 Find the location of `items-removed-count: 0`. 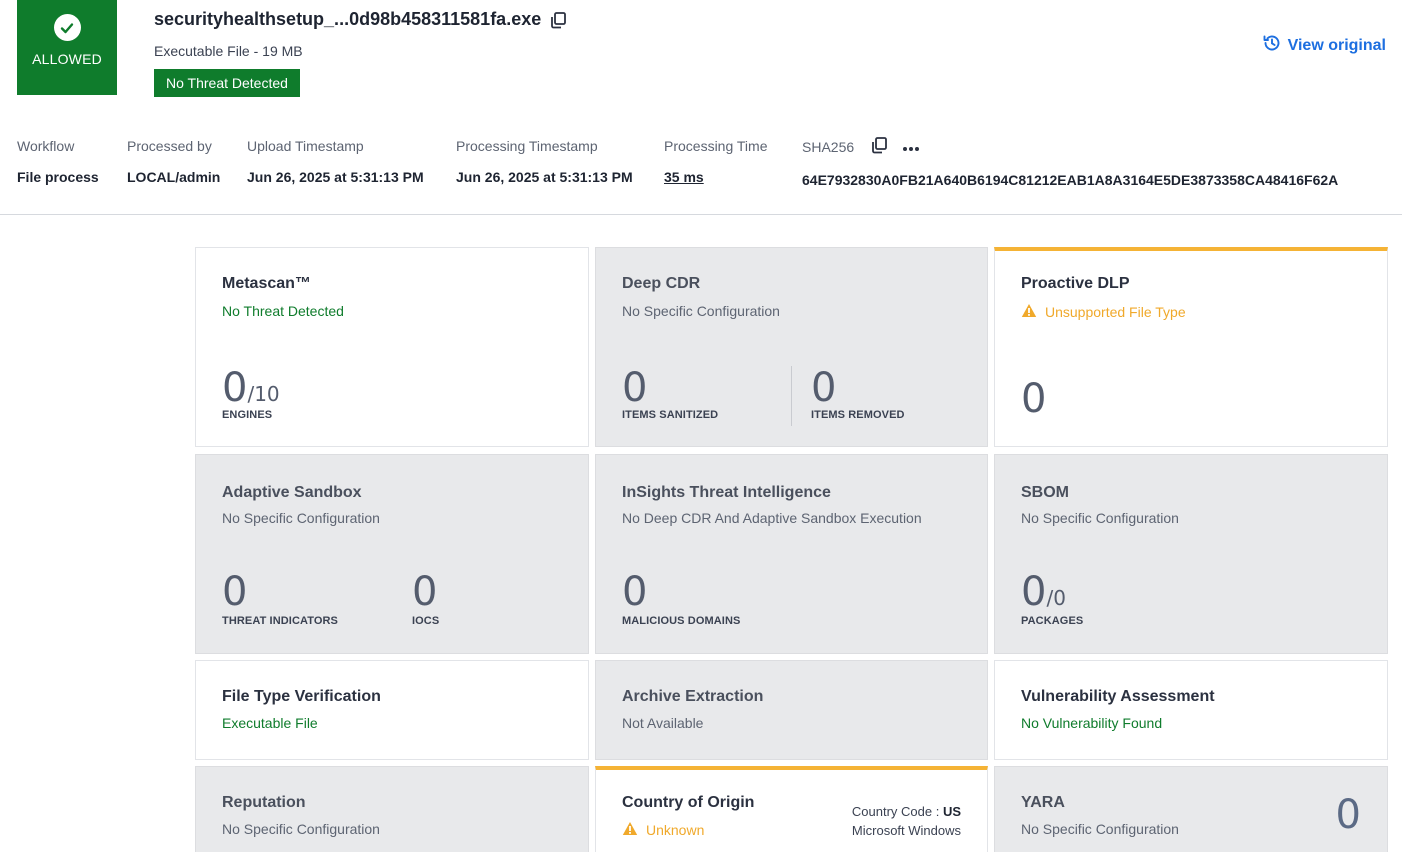

items-removed-count: 0 is located at coordinates (824, 388).